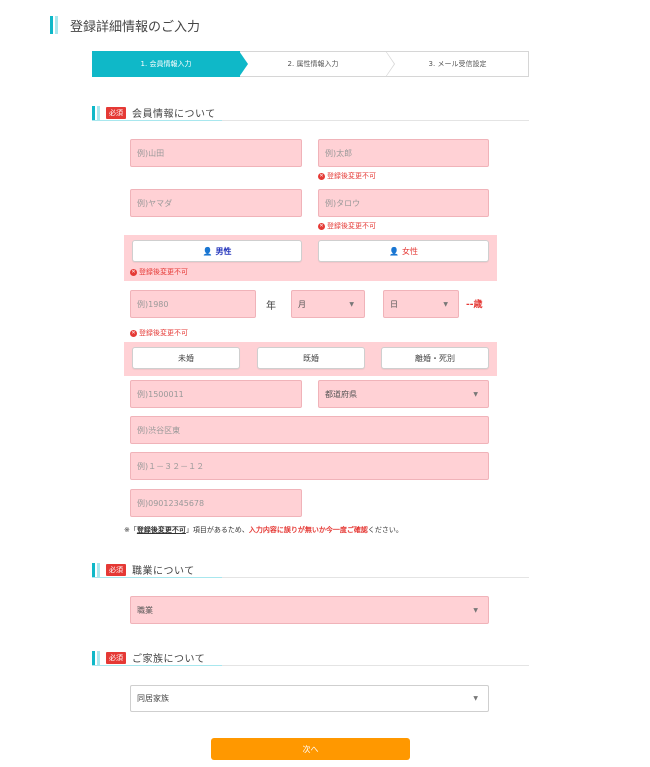 The height and width of the screenshot is (767, 650). Describe the element at coordinates (347, 226) in the screenshot. I see `kana-unchangeable-note: ✕ 登録後変更不可` at that location.